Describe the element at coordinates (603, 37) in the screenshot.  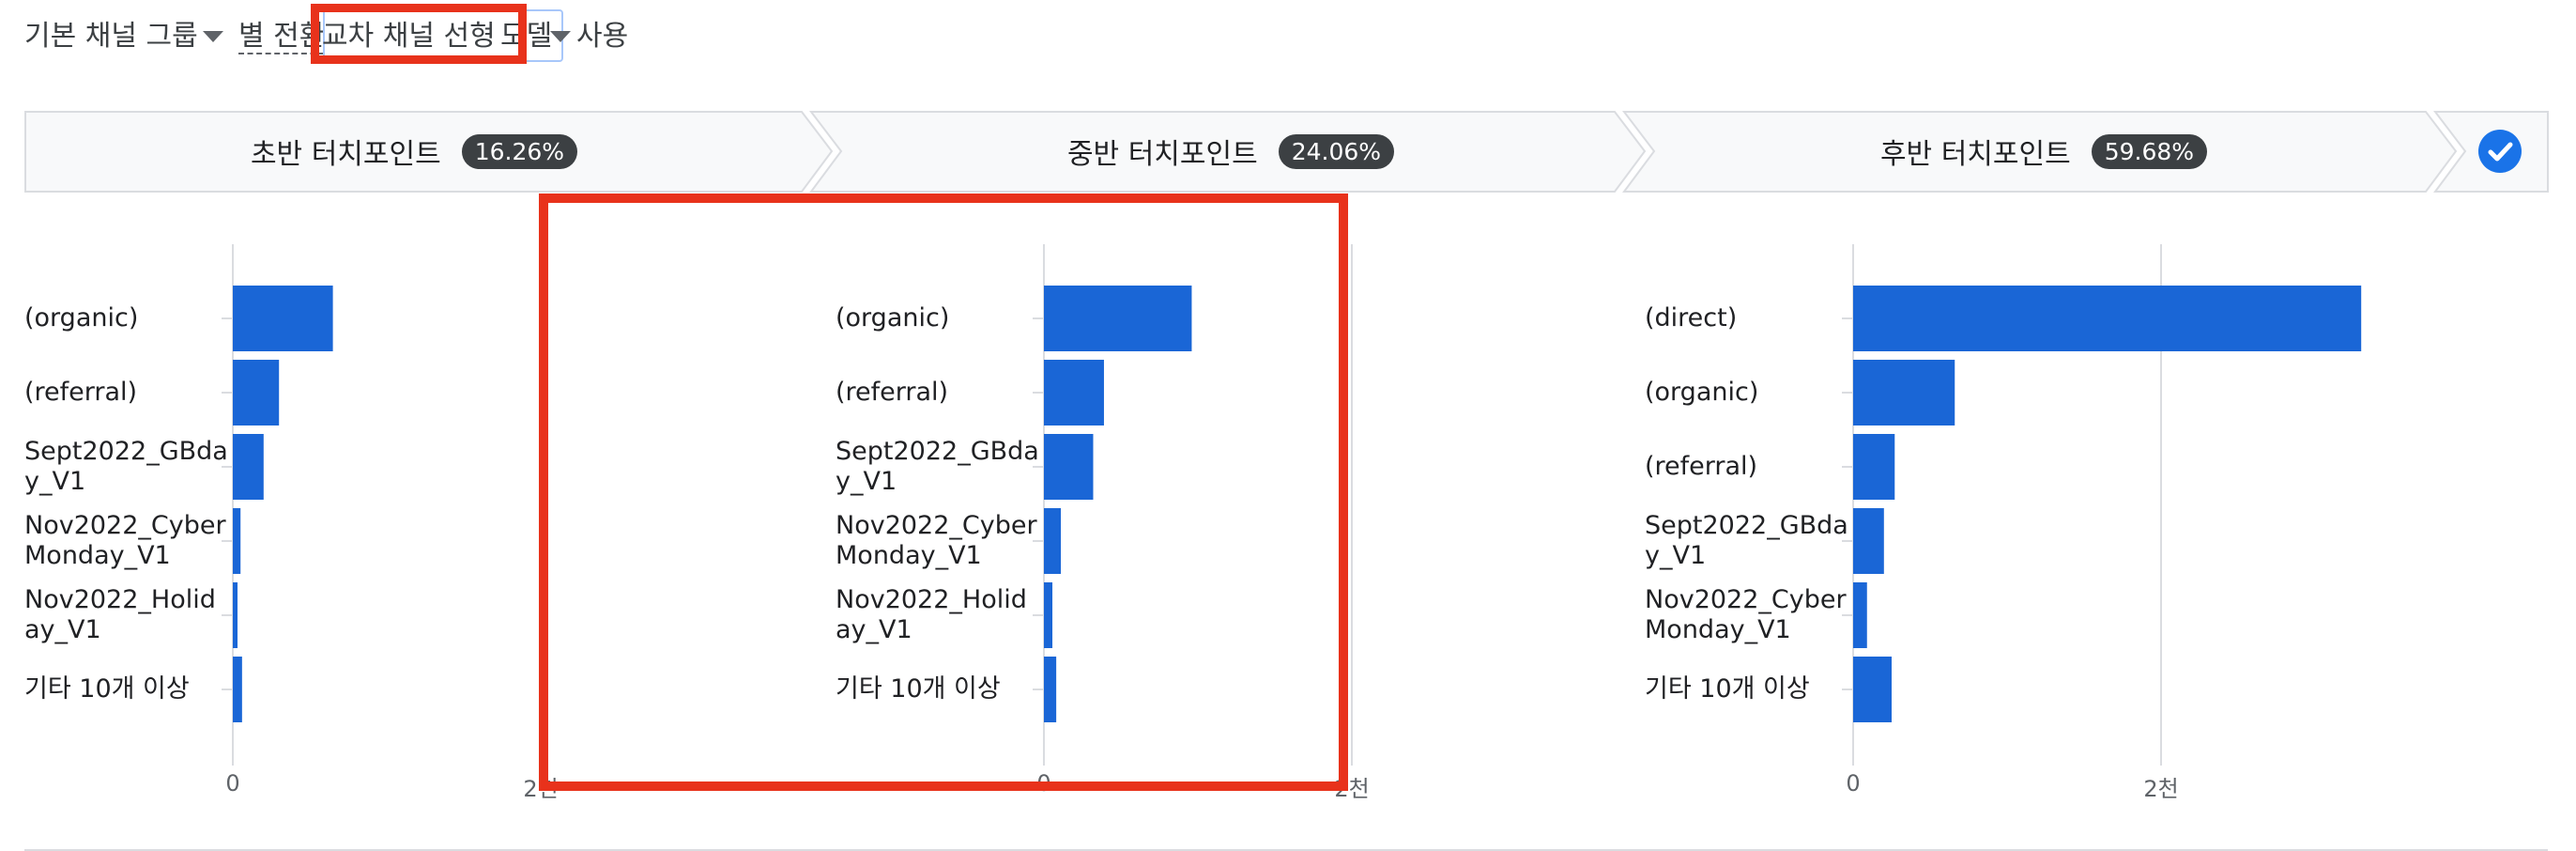
I see `use-label: 사용` at that location.